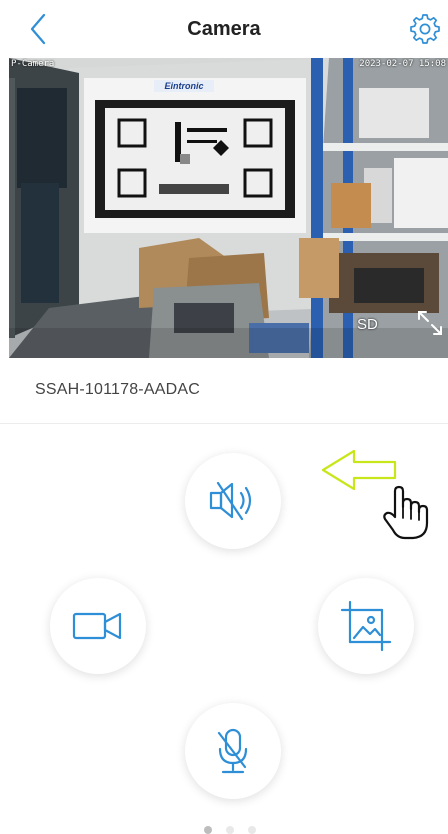  I want to click on mute-button, so click(233, 501).